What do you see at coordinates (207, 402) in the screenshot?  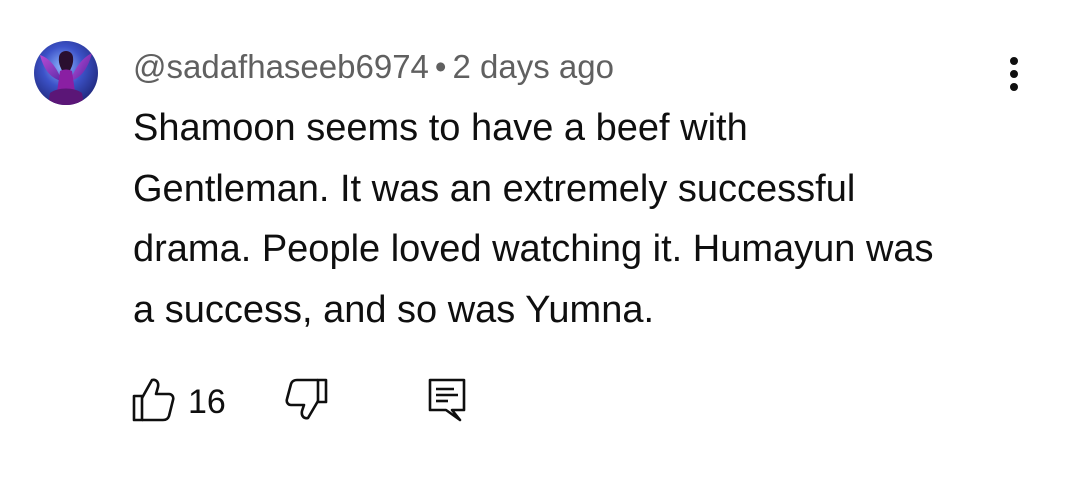 I see `like-count: 16` at bounding box center [207, 402].